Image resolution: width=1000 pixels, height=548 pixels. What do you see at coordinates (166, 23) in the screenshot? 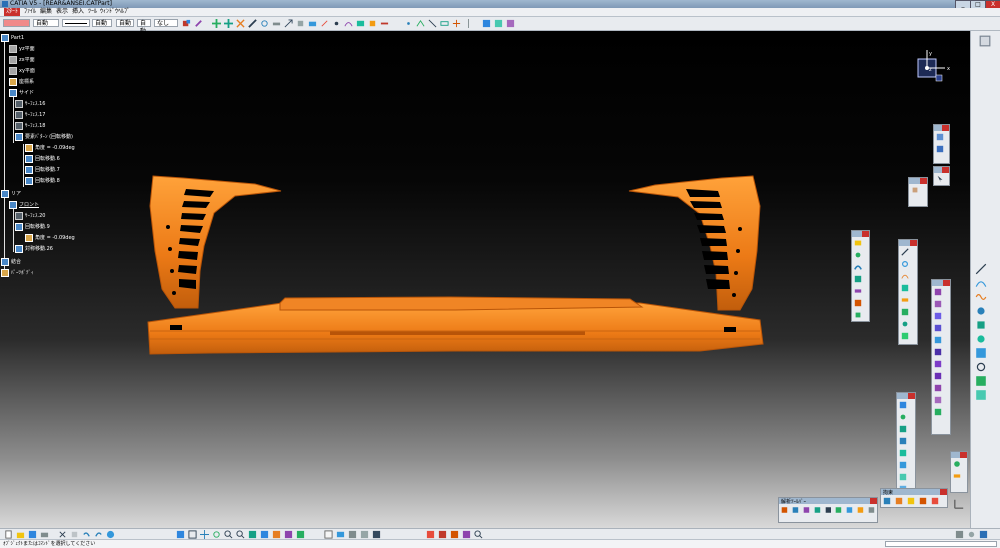
I see `rendering-field: なし` at bounding box center [166, 23].